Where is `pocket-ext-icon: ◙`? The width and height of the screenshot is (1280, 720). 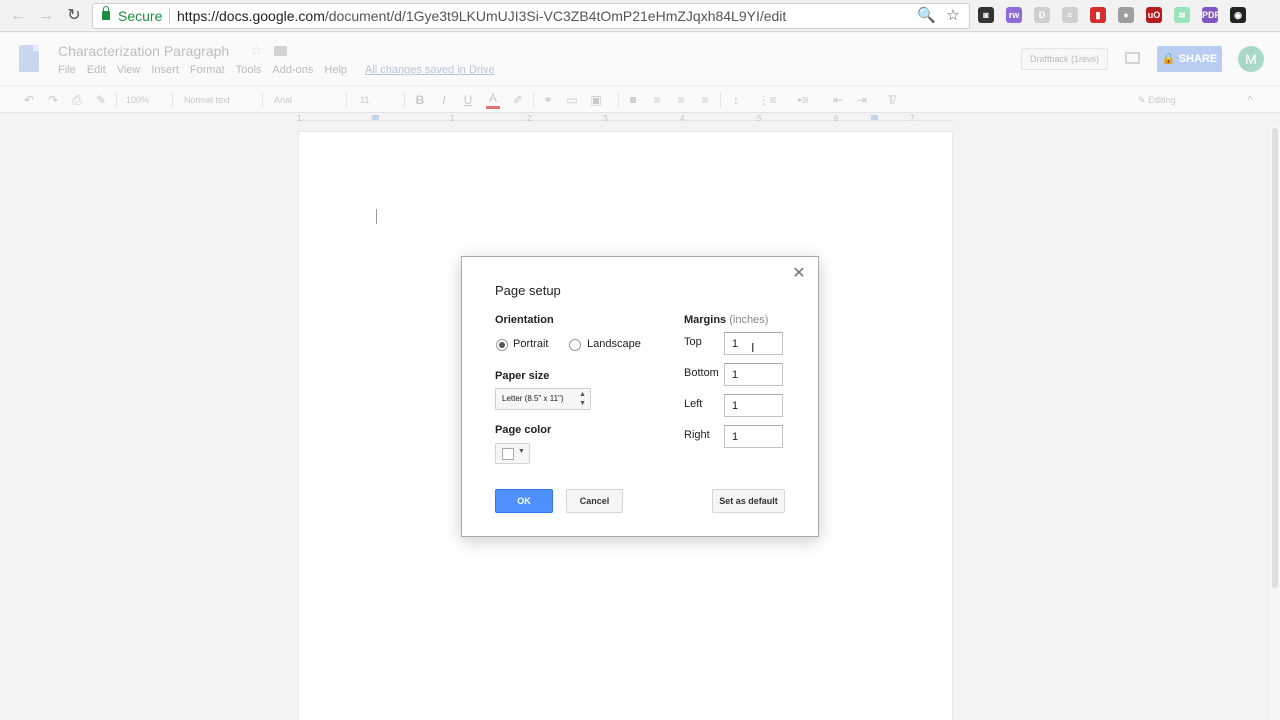 pocket-ext-icon: ◙ is located at coordinates (986, 15).